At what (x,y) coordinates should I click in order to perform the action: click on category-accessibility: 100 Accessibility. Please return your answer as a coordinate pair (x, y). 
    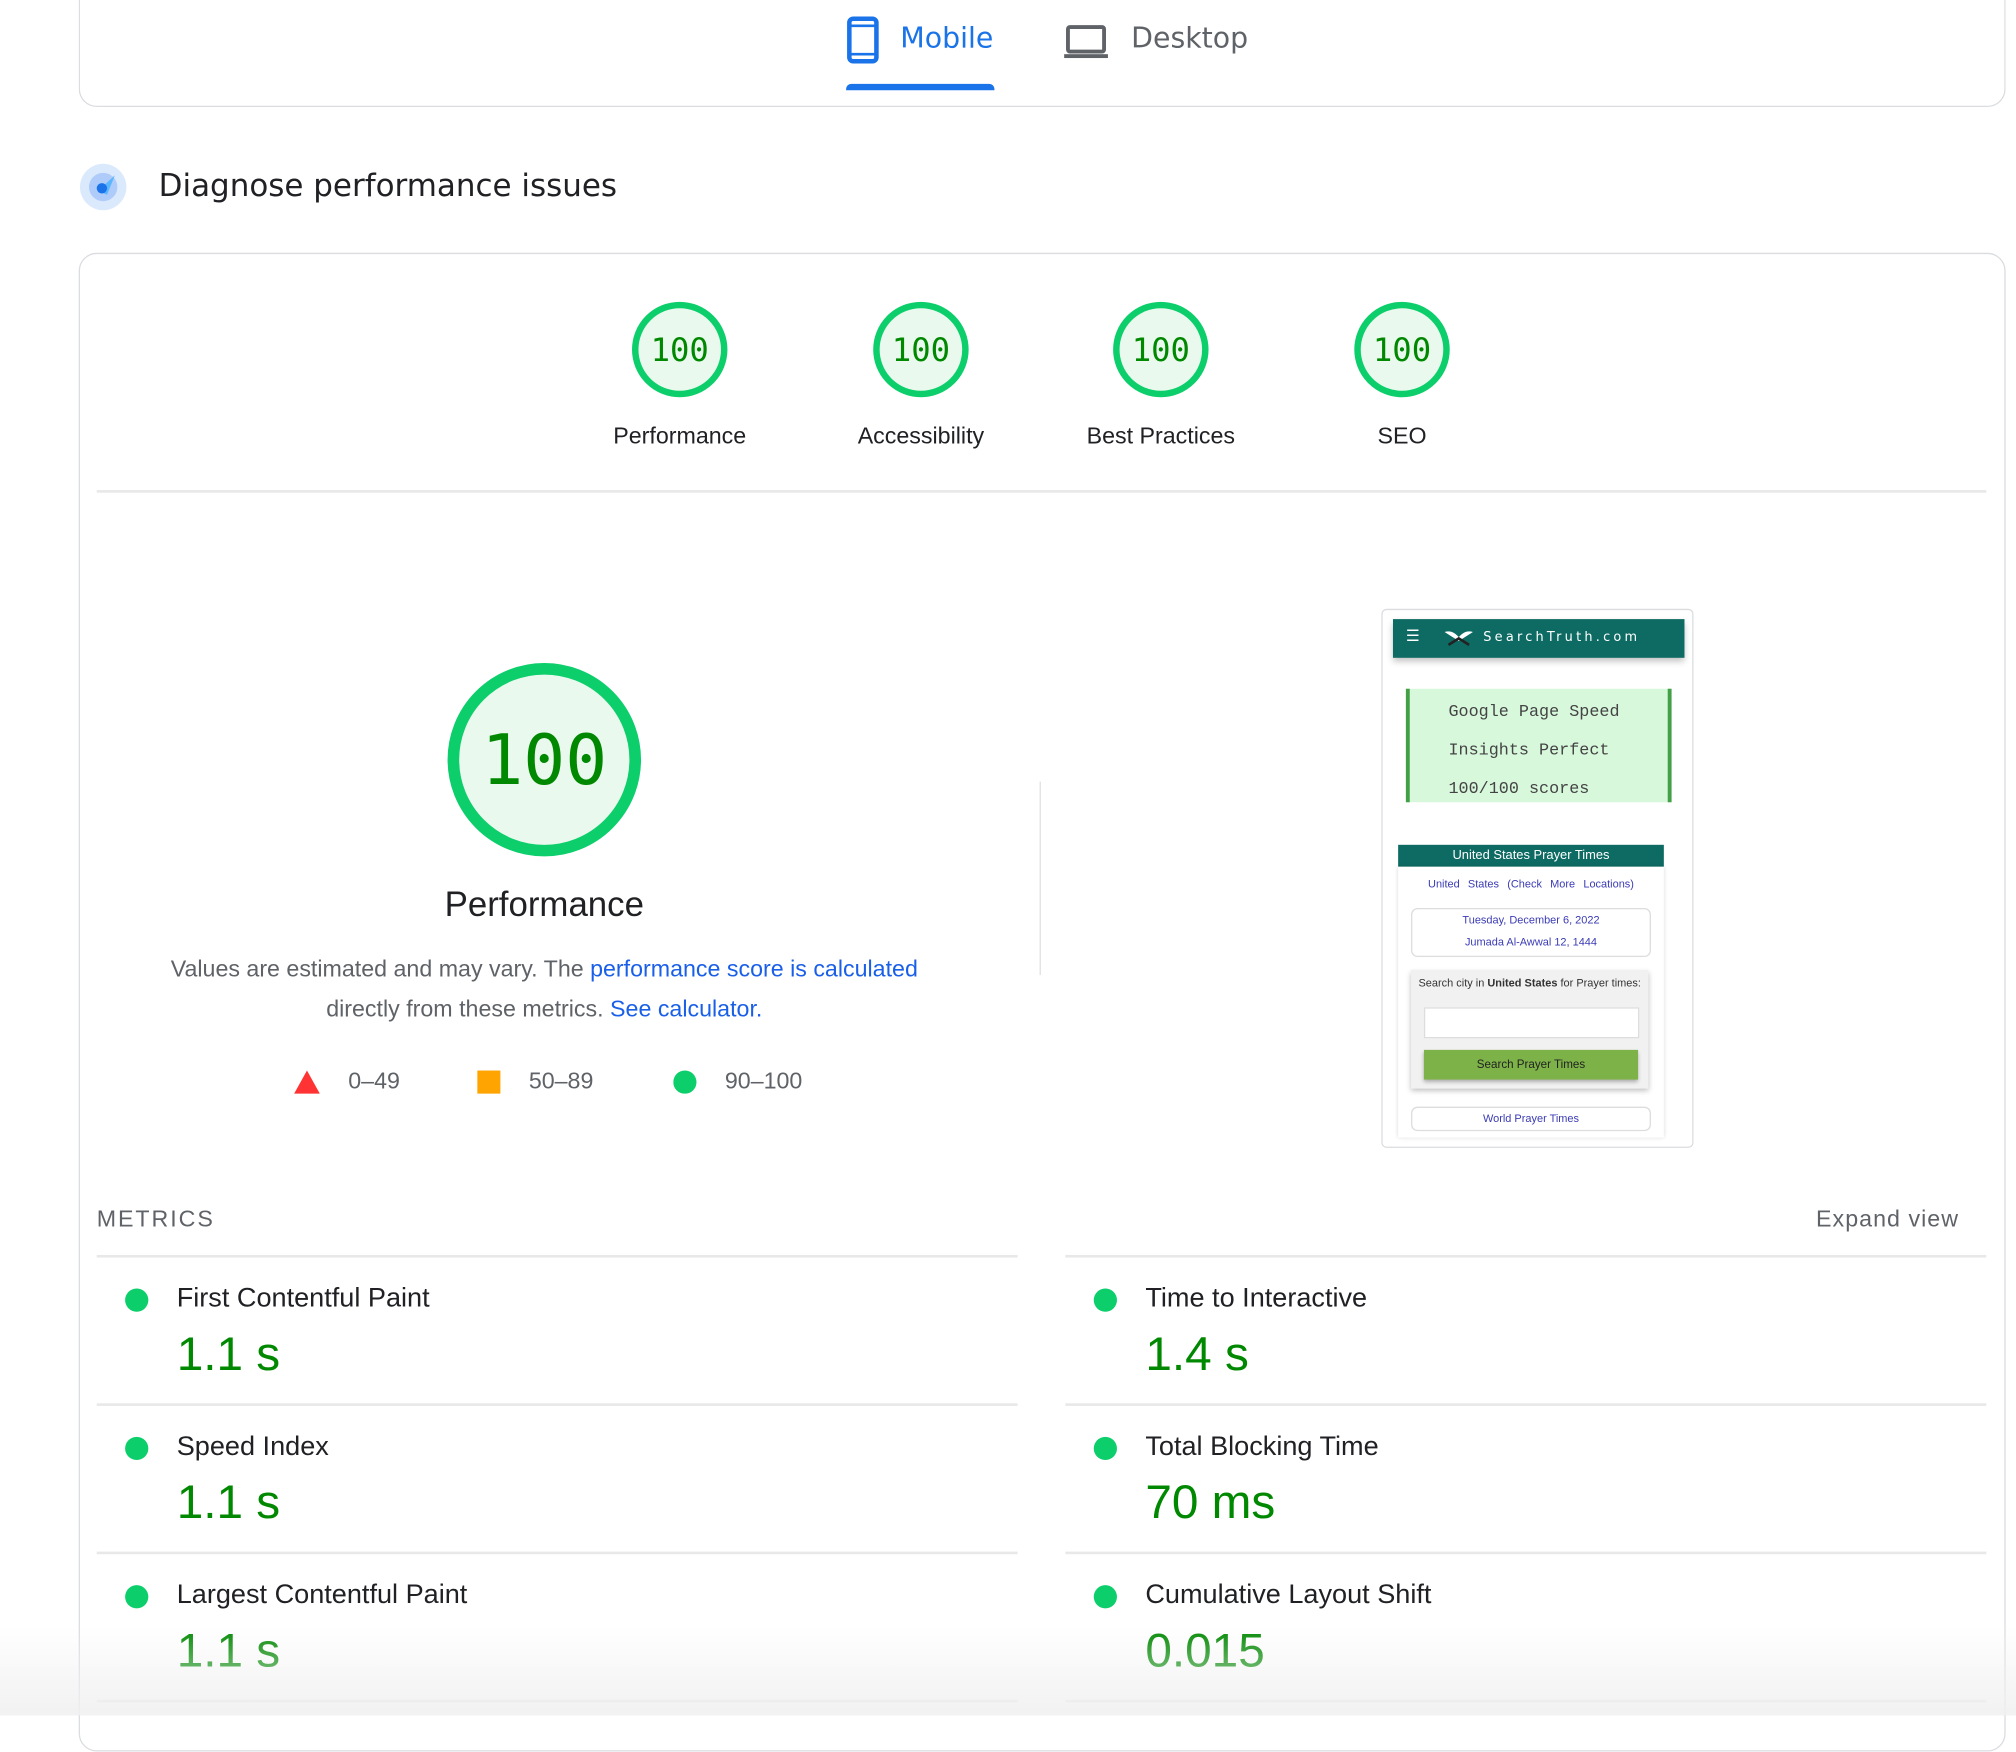
    Looking at the image, I should click on (921, 375).